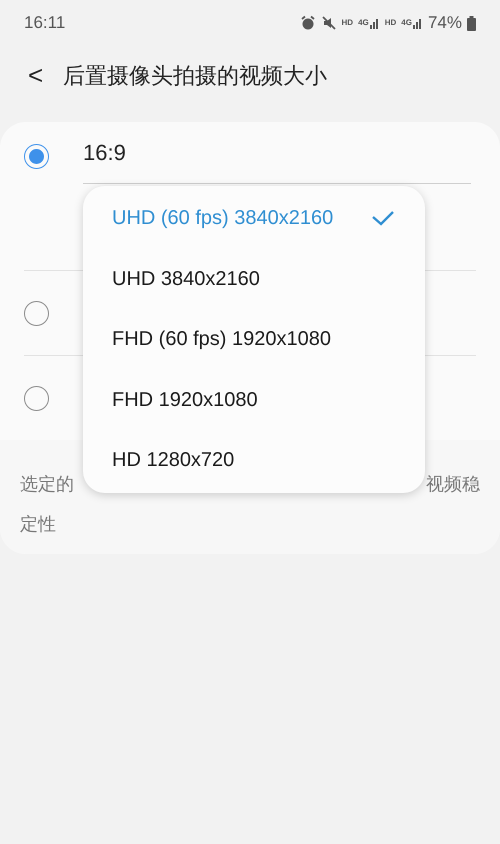 The height and width of the screenshot is (844, 500). Describe the element at coordinates (453, 484) in the screenshot. I see `note-text: 视频稳` at that location.